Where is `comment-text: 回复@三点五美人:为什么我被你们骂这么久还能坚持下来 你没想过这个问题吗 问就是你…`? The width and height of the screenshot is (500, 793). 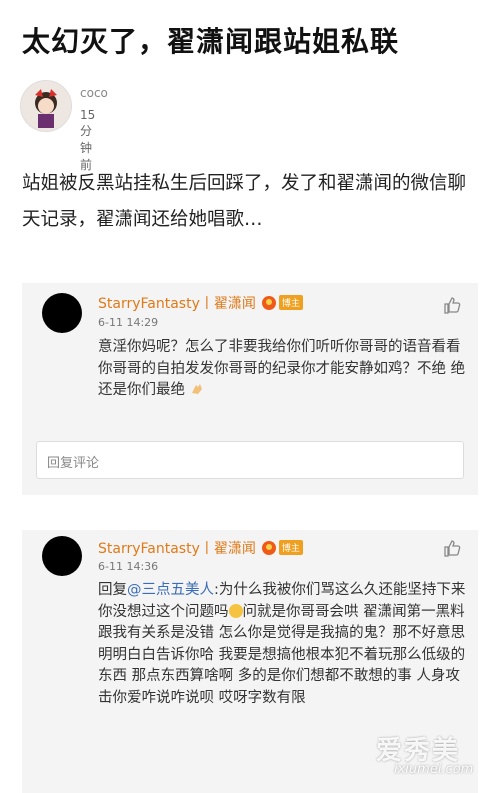
comment-text: 回复@三点五美人:为什么我被你们骂这么久还能坚持下来 你没想过这个问题吗 问就是你… is located at coordinates (283, 644).